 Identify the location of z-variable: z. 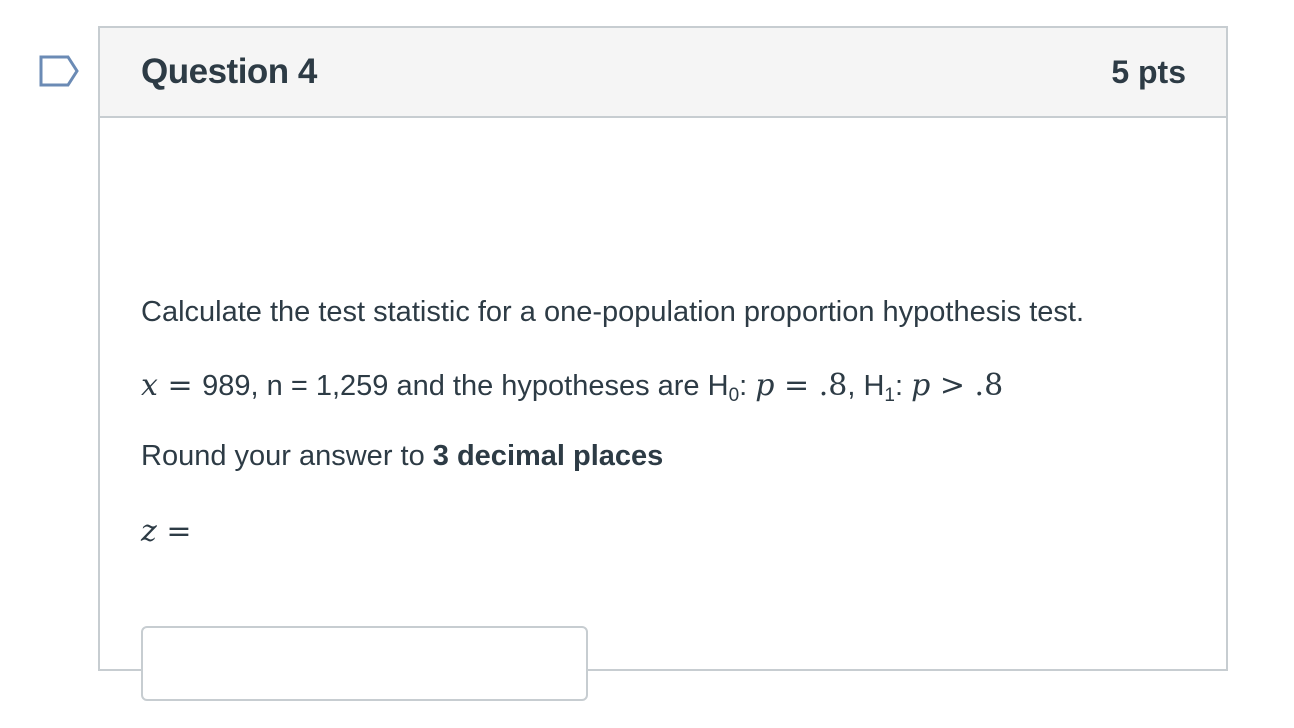
(149, 531).